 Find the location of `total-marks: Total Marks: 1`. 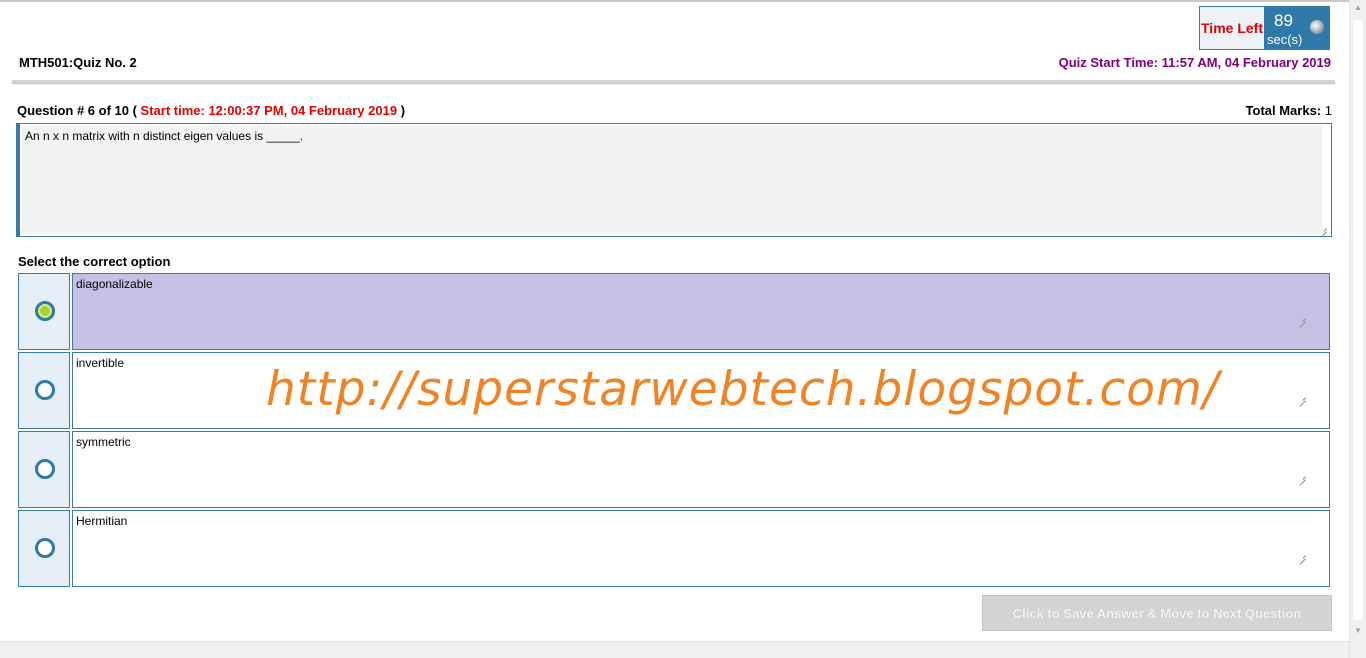

total-marks: Total Marks: 1 is located at coordinates (1289, 110).